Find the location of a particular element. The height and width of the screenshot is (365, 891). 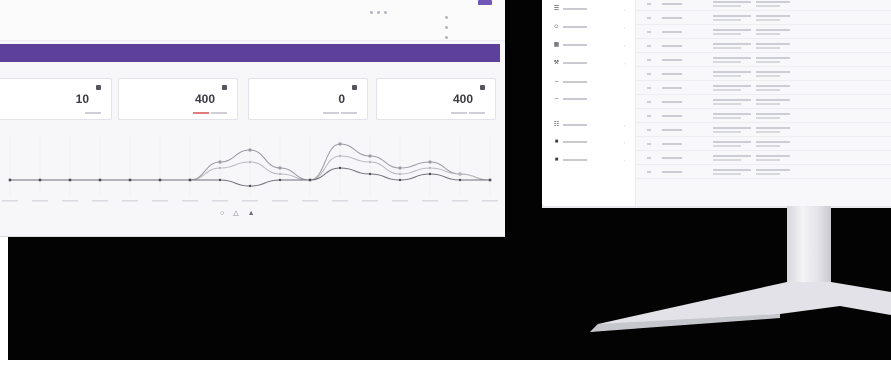

legend-toggle-icon: ▲ is located at coordinates (251, 214).